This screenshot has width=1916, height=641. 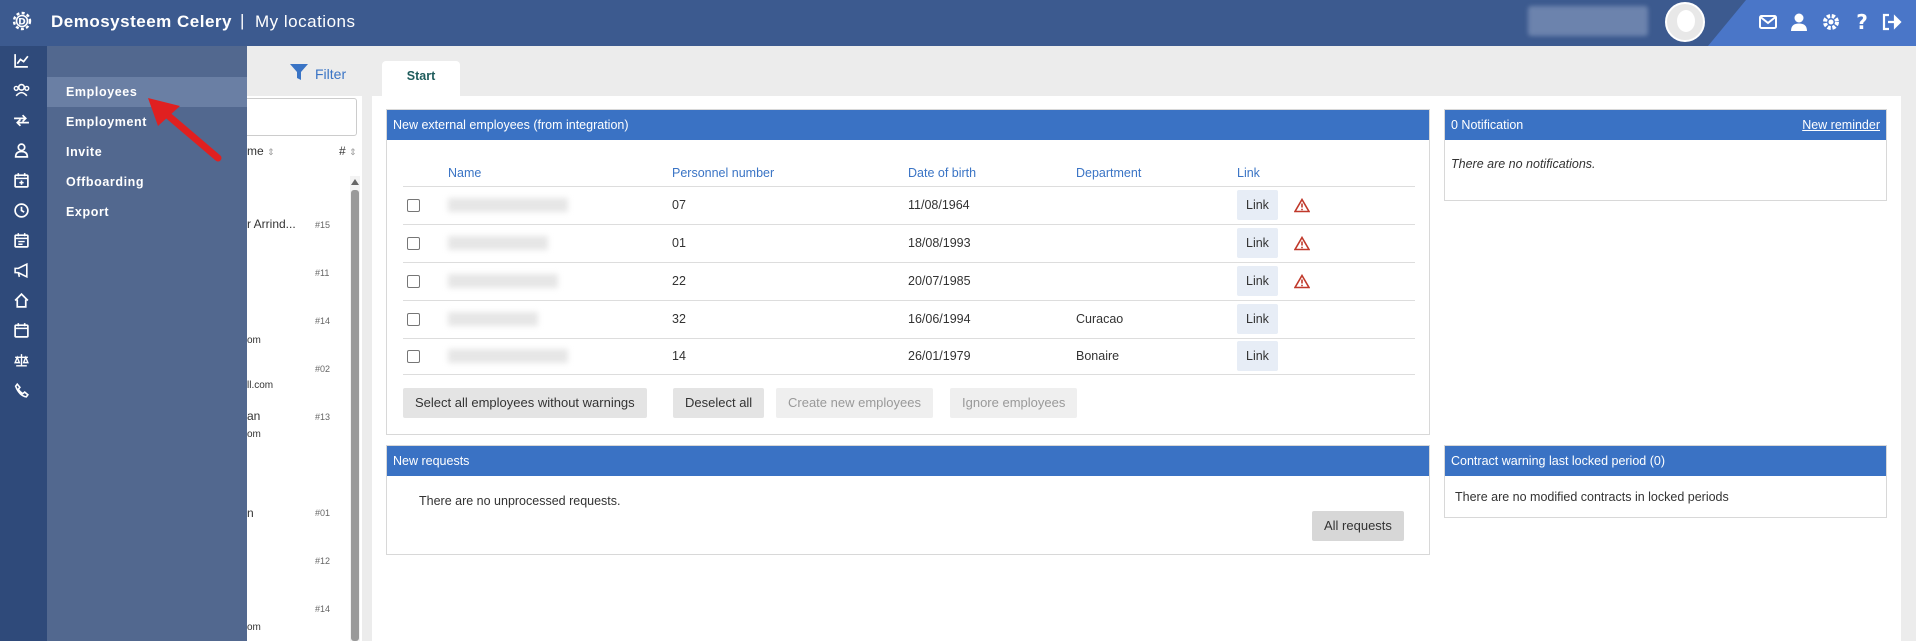 I want to click on menu-item-export: Export, so click(x=147, y=212).